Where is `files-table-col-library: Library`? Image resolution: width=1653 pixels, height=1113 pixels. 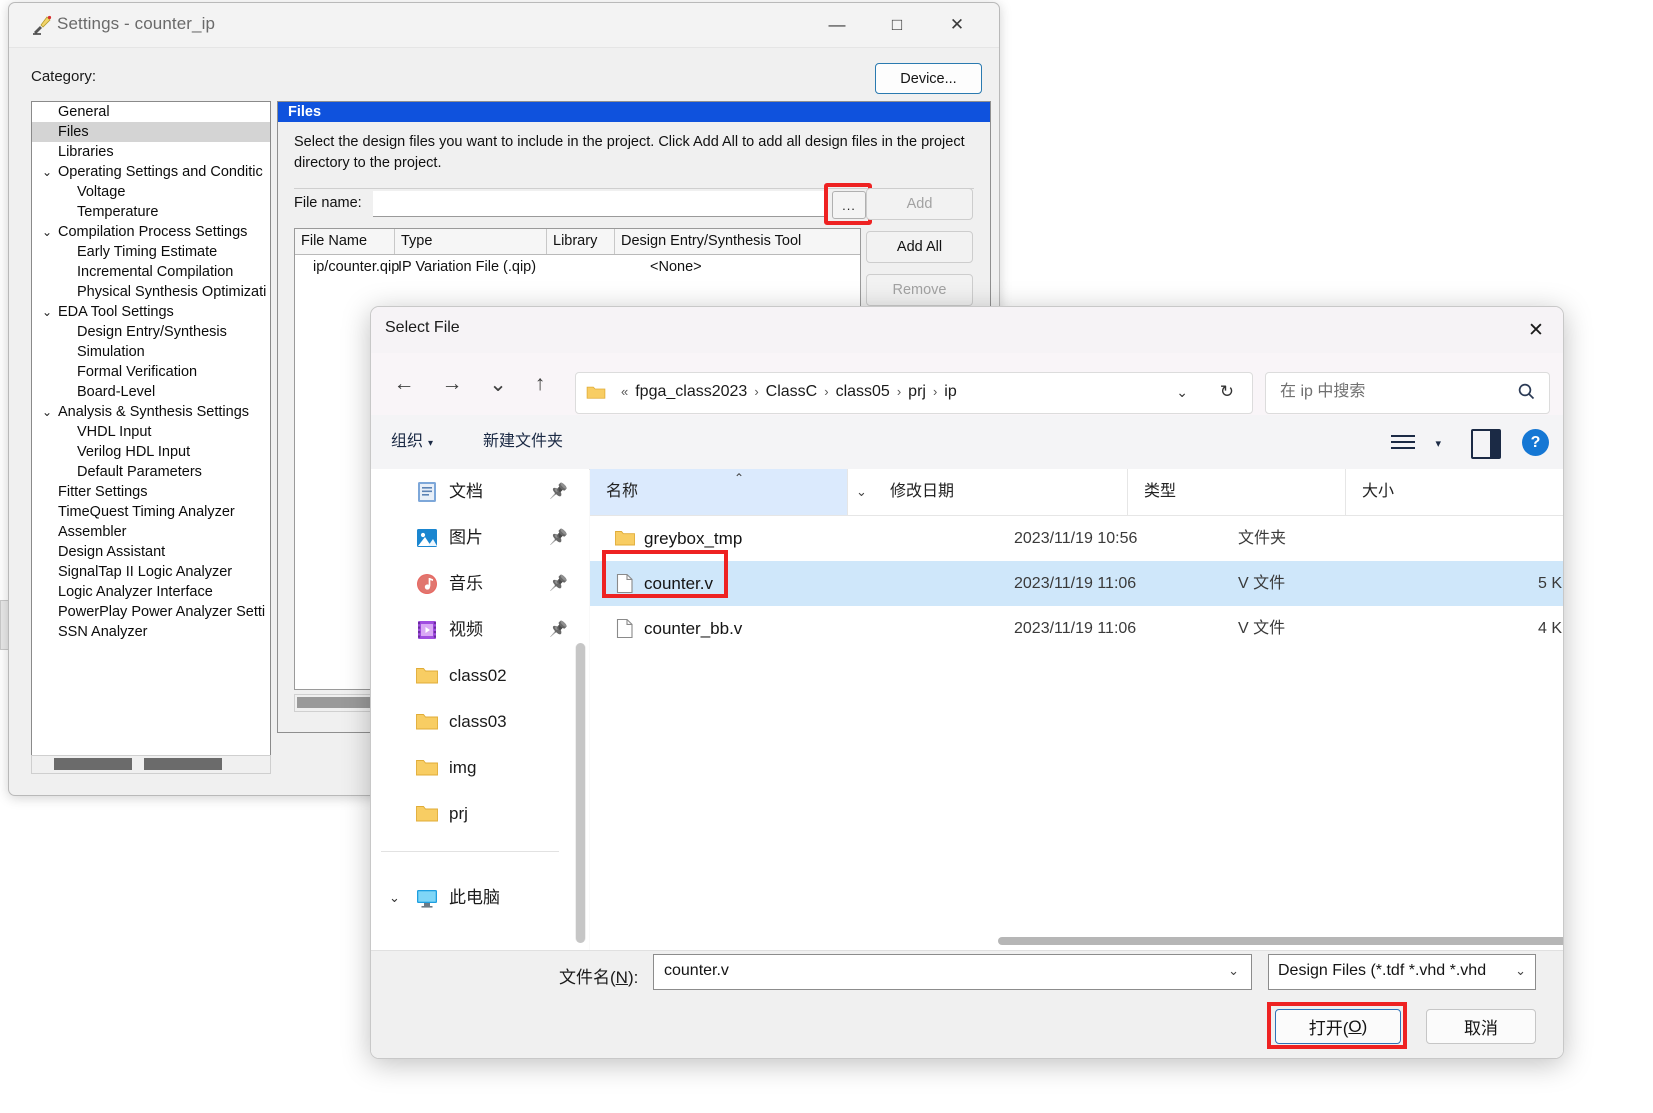 files-table-col-library: Library is located at coordinates (581, 241).